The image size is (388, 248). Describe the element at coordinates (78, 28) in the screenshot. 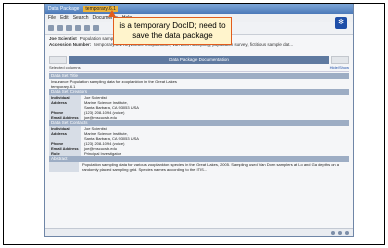

I see `print-icon` at that location.